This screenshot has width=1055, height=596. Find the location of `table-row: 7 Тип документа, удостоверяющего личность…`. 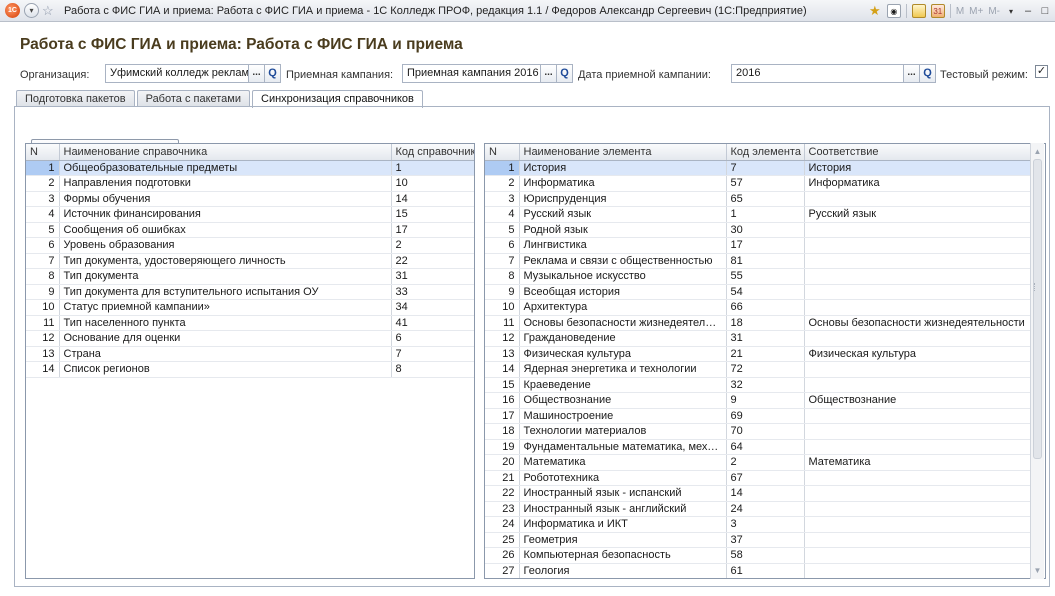

table-row: 7 Тип документа, удостоверяющего личность… is located at coordinates (250, 261).